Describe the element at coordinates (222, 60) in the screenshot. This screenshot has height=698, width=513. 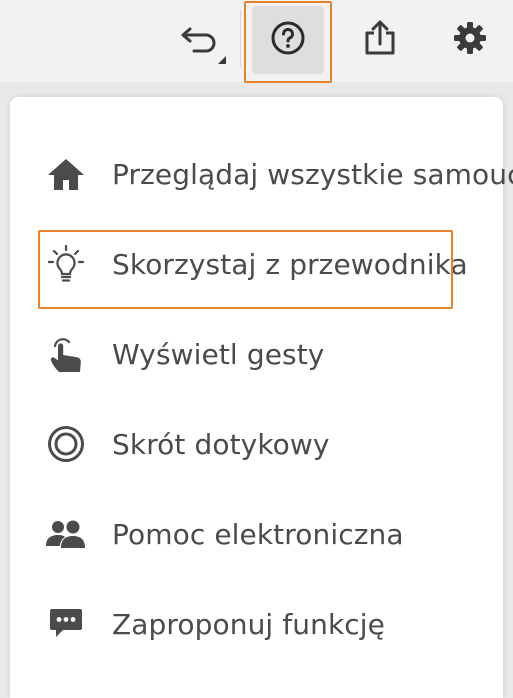
I see `undo-history-caret-icon` at that location.